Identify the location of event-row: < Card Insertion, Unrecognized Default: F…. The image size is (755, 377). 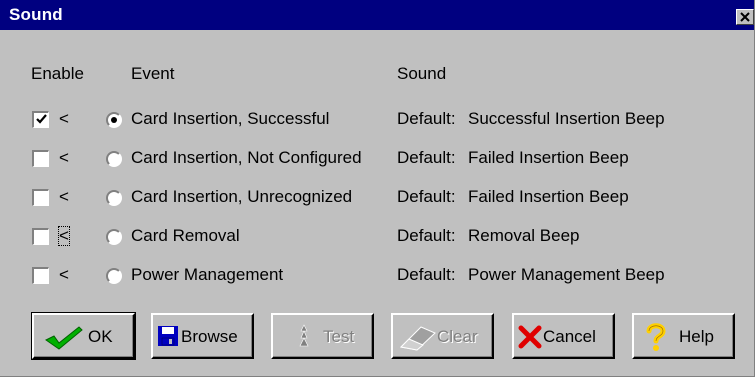
(377, 199).